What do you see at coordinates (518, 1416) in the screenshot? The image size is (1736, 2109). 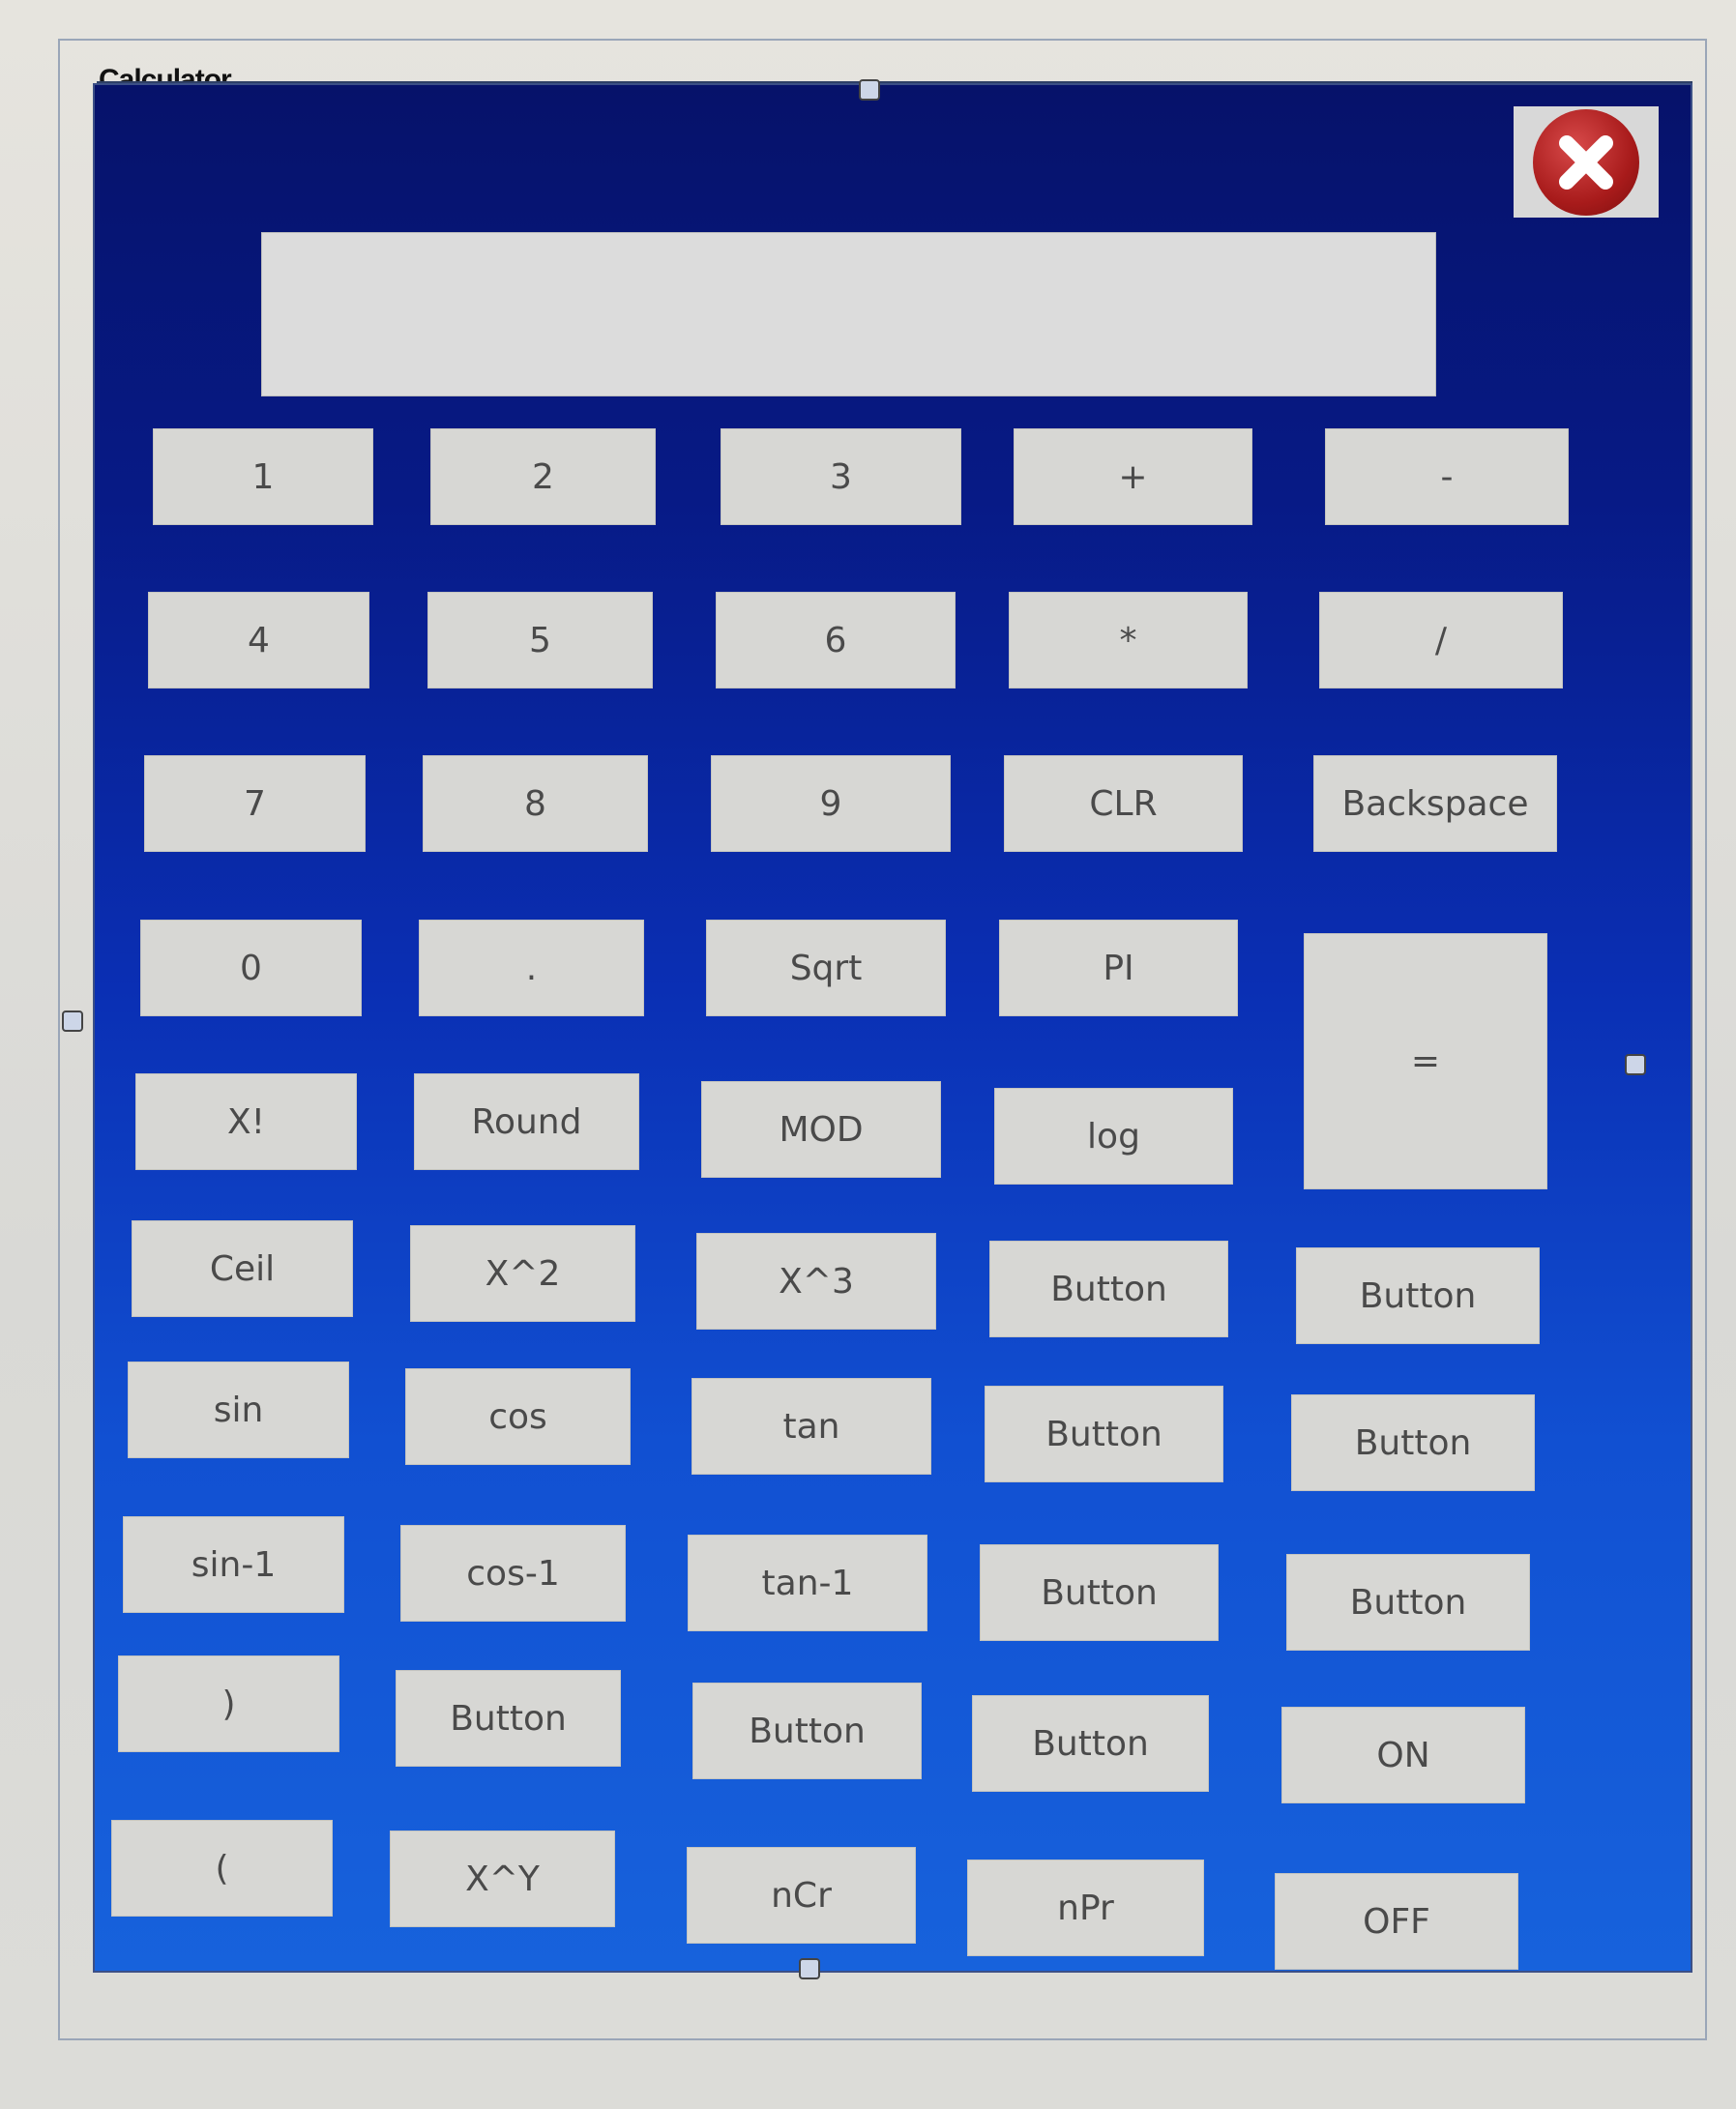 I see `button-cos: cos` at bounding box center [518, 1416].